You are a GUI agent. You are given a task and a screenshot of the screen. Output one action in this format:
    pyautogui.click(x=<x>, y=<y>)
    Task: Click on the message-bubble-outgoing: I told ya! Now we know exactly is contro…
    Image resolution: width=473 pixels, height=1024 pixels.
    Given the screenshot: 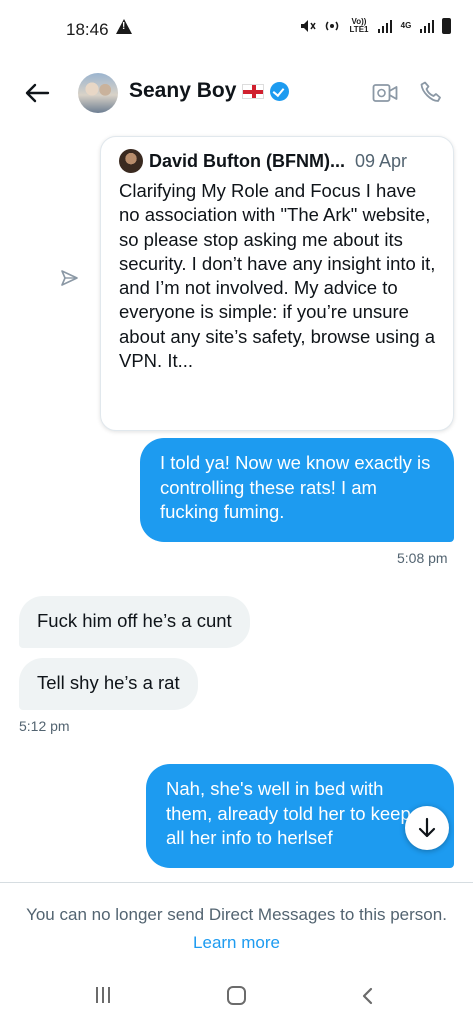 What is the action you would take?
    pyautogui.click(x=297, y=490)
    